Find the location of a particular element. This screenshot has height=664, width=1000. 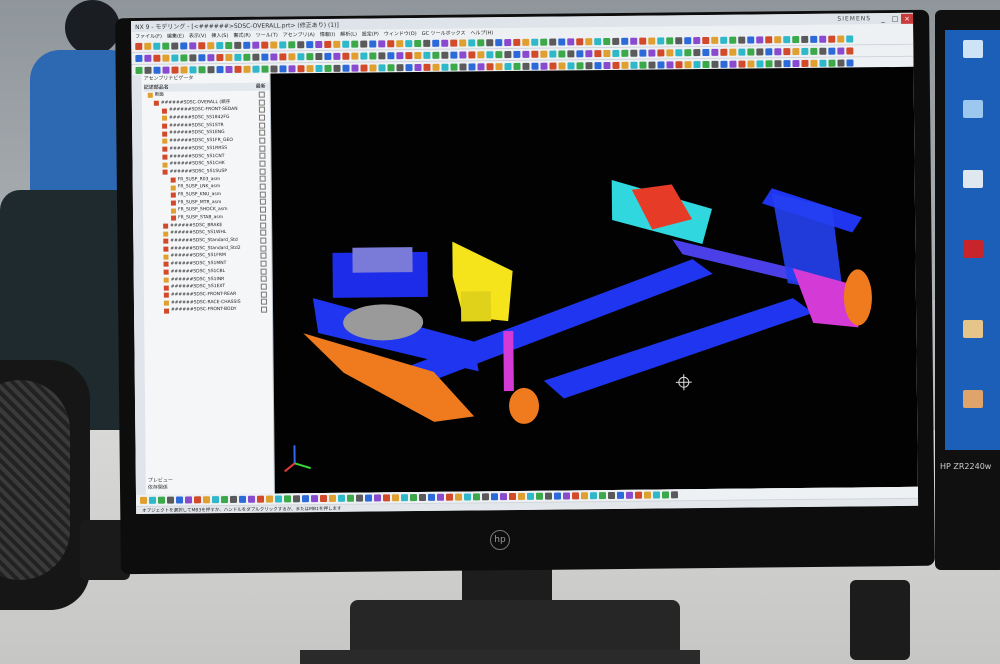

menu-item: ウィンドウ(O) is located at coordinates (400, 33).